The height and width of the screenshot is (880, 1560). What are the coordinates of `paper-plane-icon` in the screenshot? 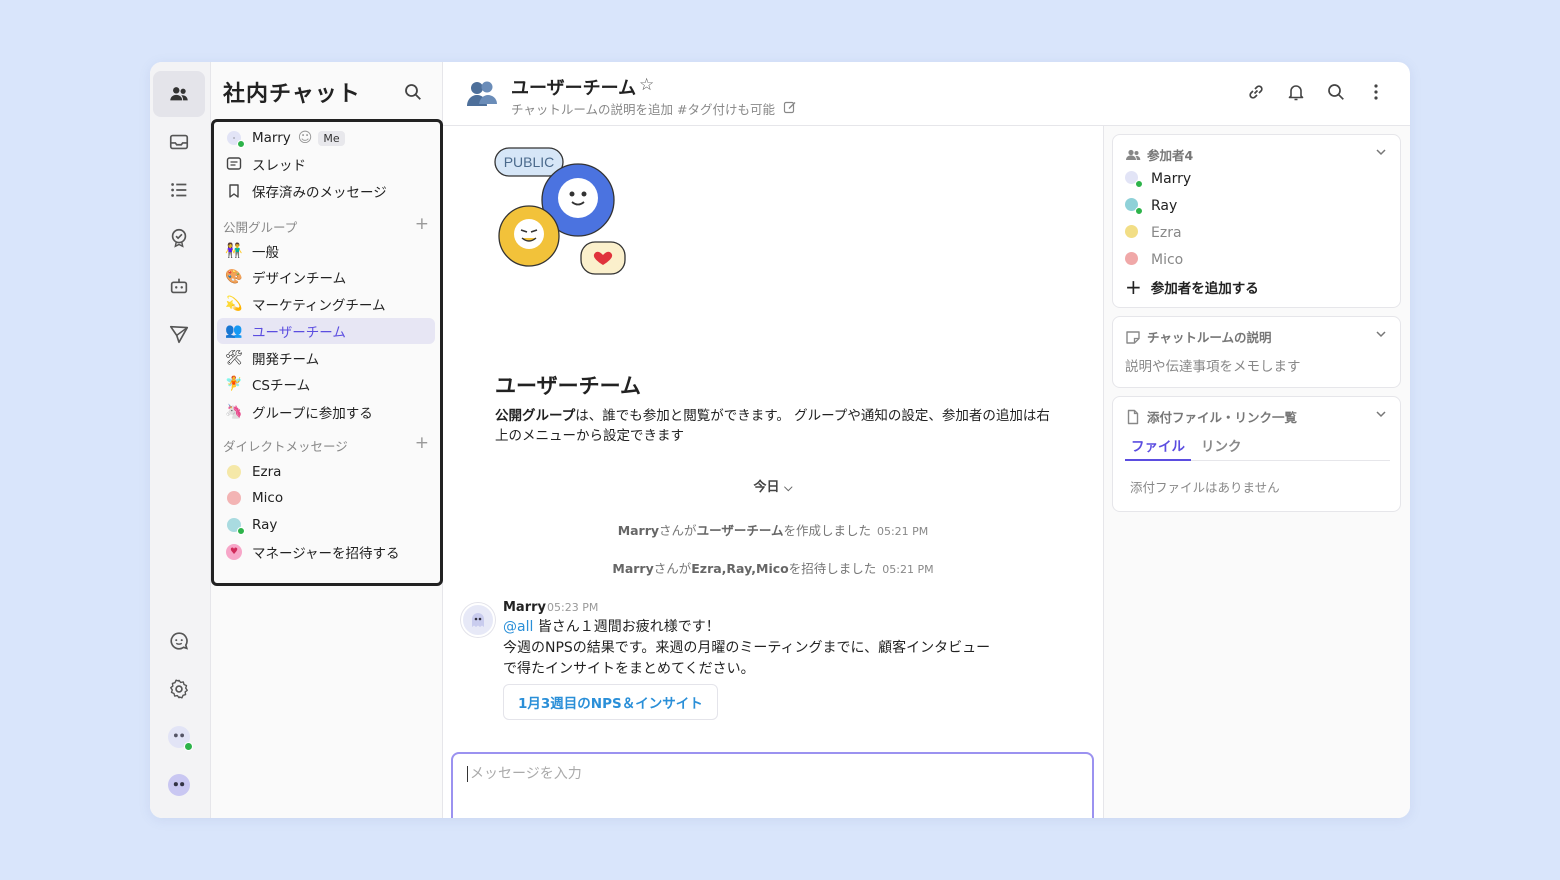 It's located at (179, 334).